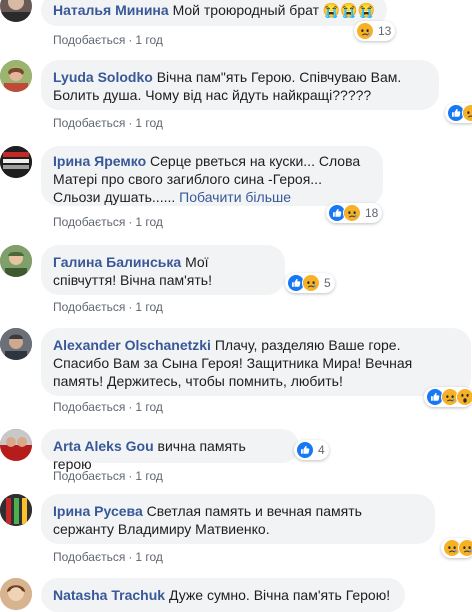  I want to click on comment-author: Ірина Яремко, so click(99, 161).